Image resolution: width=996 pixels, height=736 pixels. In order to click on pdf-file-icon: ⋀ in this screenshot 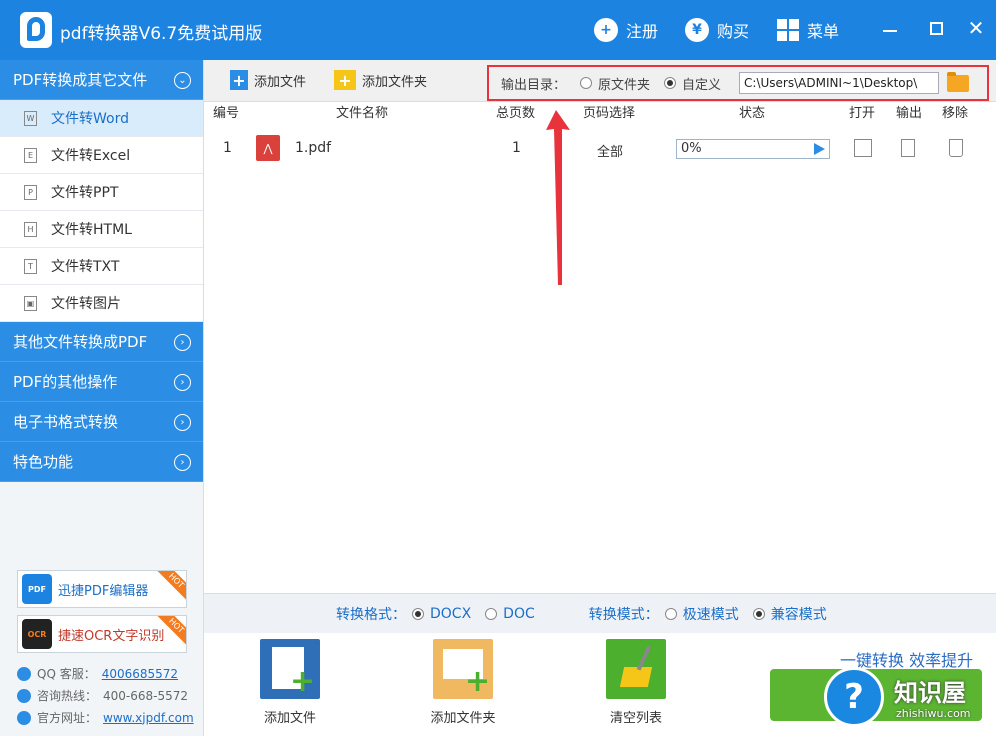, I will do `click(268, 148)`.